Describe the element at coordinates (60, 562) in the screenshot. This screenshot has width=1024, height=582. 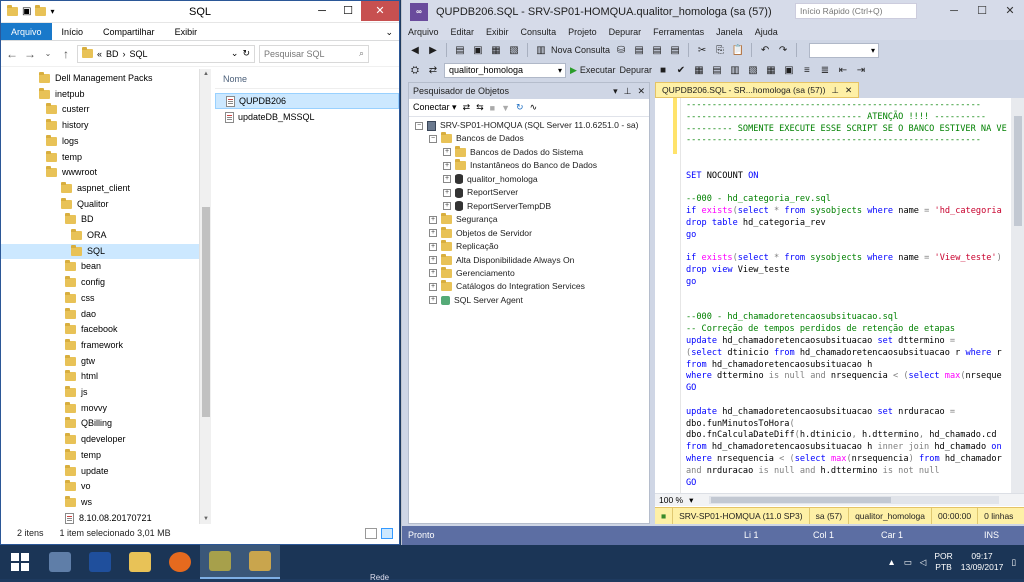
I see `taskbar-server-manager` at that location.